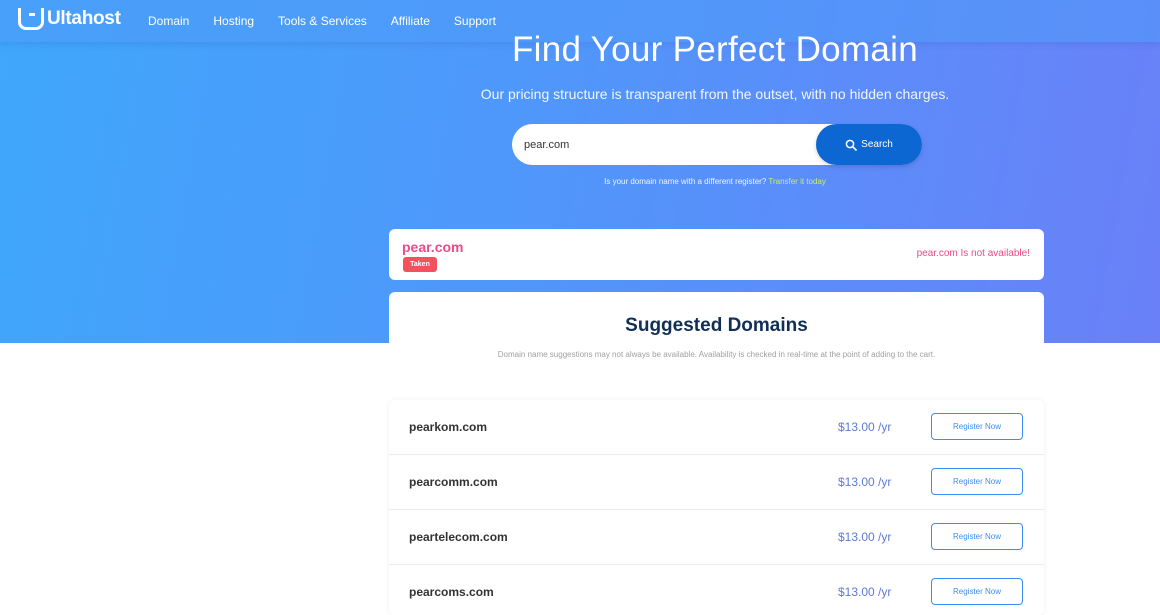 The image size is (1160, 615). Describe the element at coordinates (84, 18) in the screenshot. I see `logo-text: Ultahost` at that location.